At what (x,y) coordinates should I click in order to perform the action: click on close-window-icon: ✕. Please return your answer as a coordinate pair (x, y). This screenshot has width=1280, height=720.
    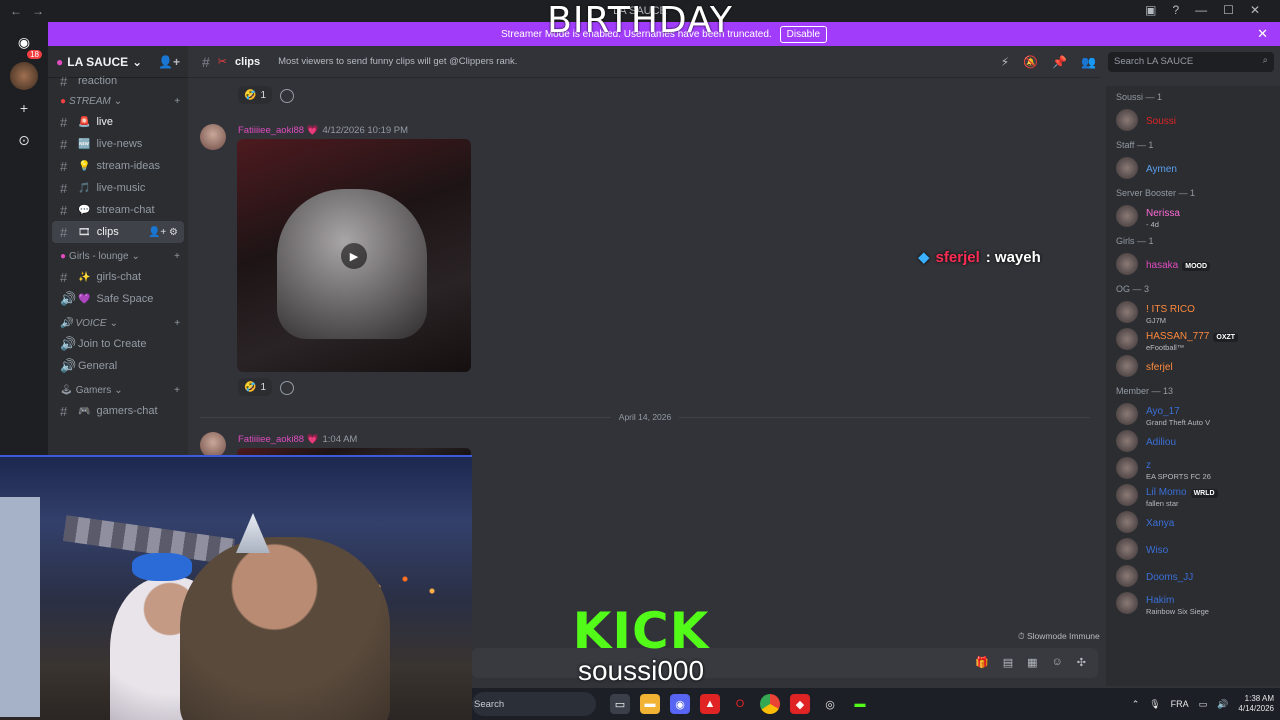
    Looking at the image, I should click on (1255, 10).